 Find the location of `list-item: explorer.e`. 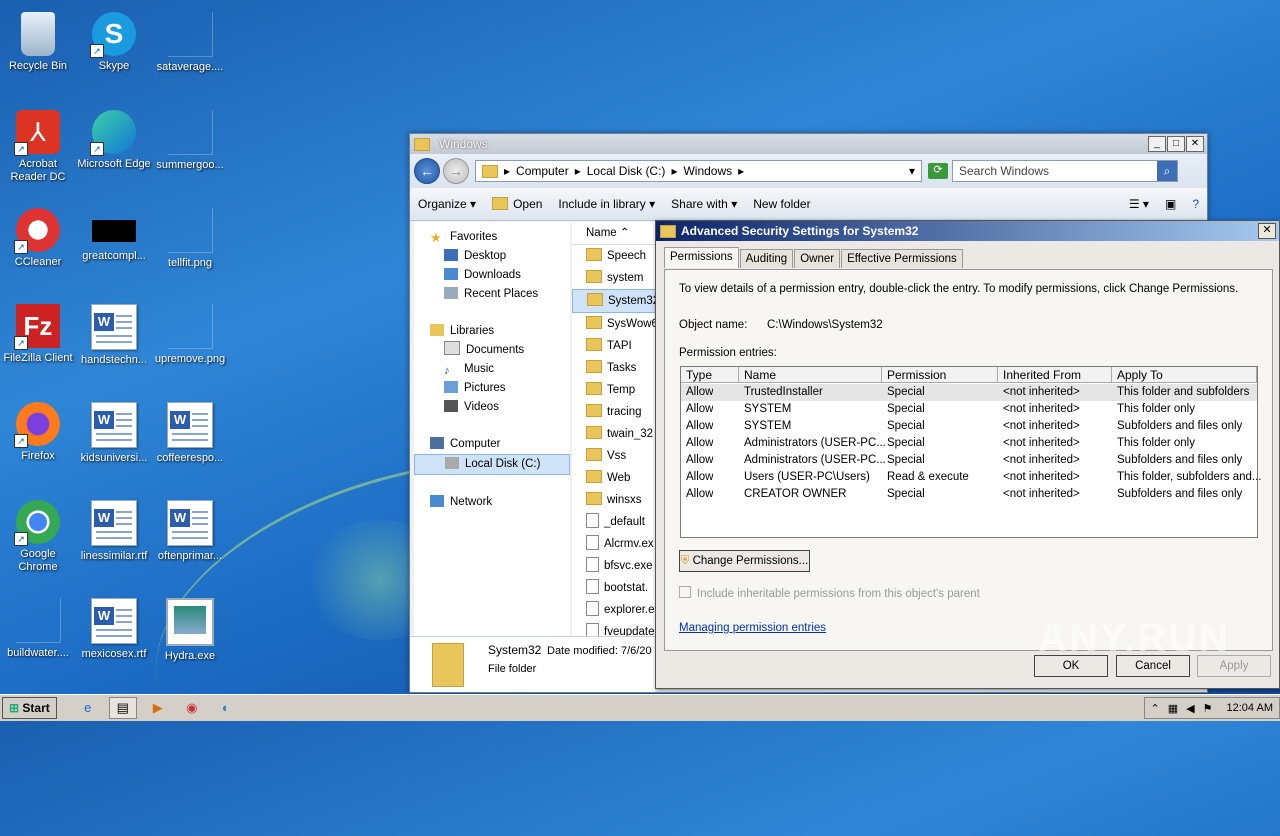

list-item: explorer.e is located at coordinates (616, 610).